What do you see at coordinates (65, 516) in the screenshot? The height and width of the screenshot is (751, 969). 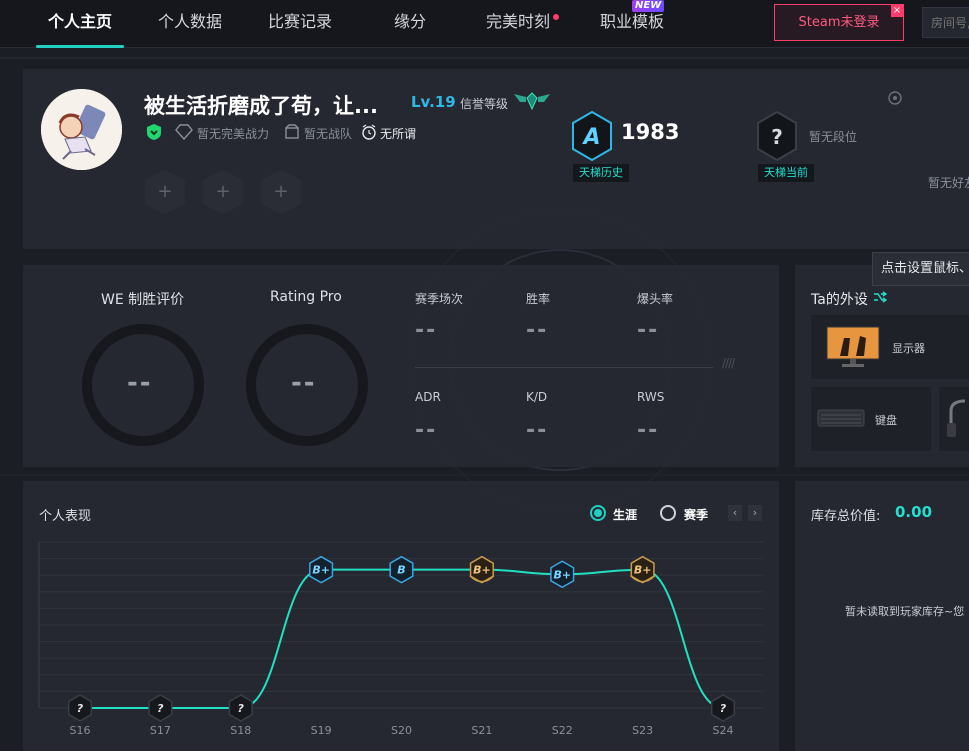 I see `performance-title: 个人表现` at bounding box center [65, 516].